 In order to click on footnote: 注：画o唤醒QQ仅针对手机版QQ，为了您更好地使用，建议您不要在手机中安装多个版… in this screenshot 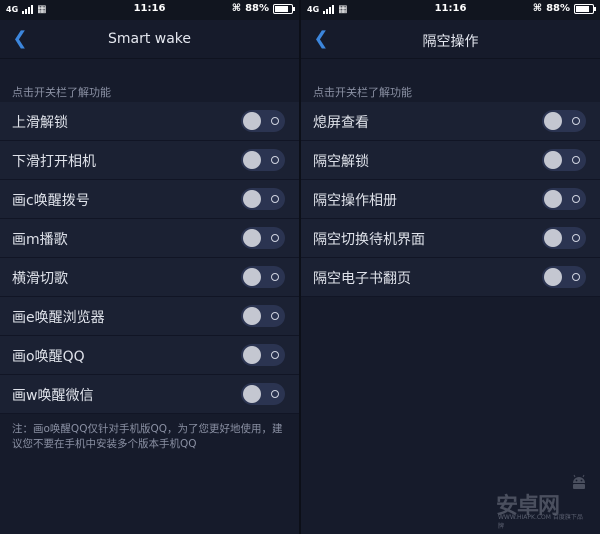, I will do `click(147, 436)`.